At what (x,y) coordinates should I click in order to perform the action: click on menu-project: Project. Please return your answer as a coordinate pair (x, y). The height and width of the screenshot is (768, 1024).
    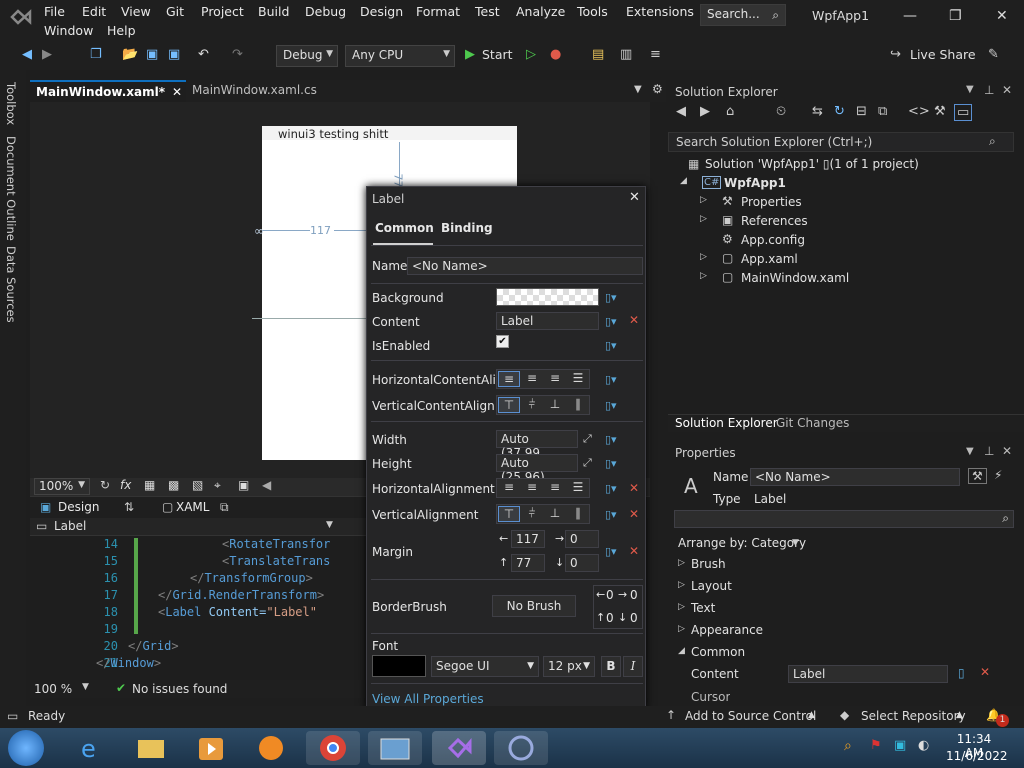
    Looking at the image, I should click on (222, 11).